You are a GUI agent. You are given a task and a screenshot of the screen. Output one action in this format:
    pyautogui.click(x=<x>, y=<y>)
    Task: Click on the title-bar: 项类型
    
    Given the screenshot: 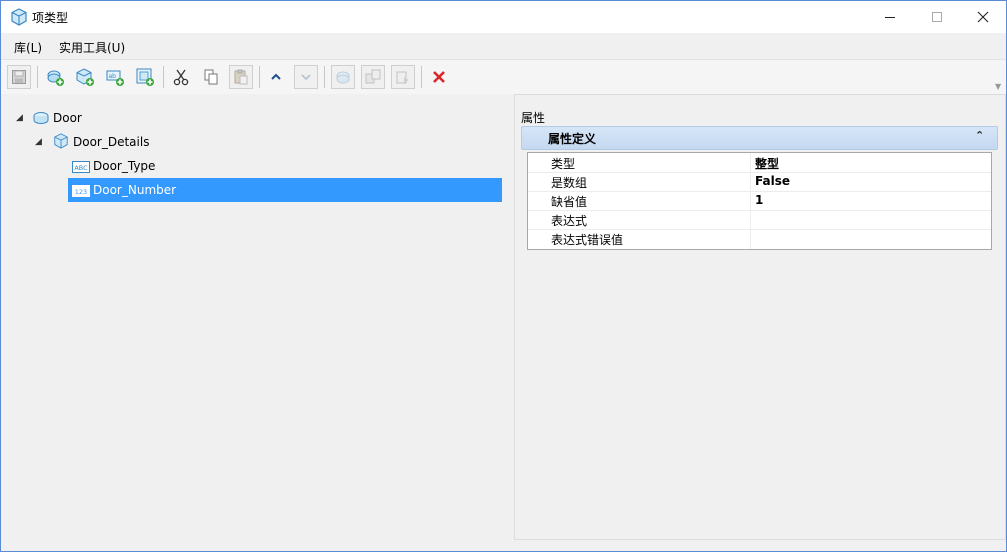 What is the action you would take?
    pyautogui.click(x=503, y=17)
    